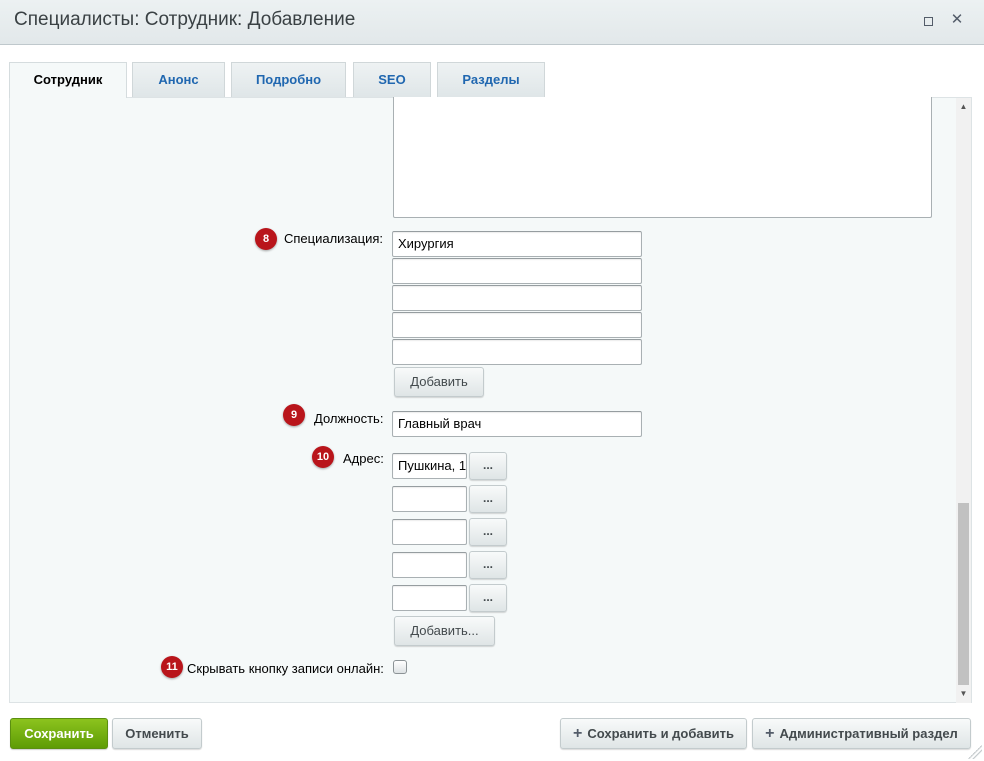  Describe the element at coordinates (178, 79) in the screenshot. I see `tab-announce: Анонс` at that location.